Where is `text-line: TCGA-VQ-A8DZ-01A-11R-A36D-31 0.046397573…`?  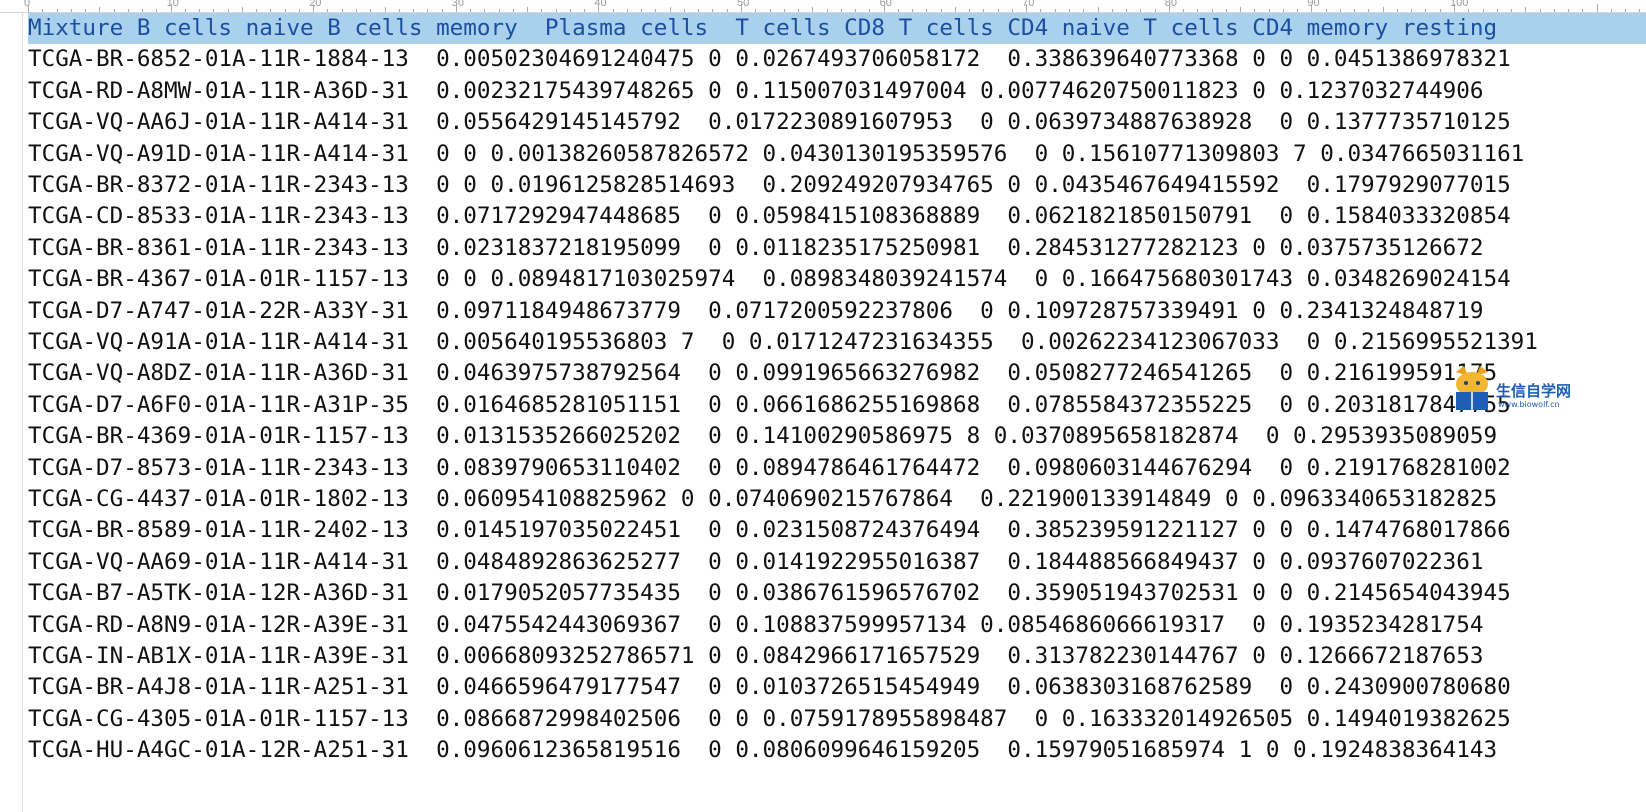
text-line: TCGA-VQ-A8DZ-01A-11R-A36D-31 0.046397573… is located at coordinates (762, 373).